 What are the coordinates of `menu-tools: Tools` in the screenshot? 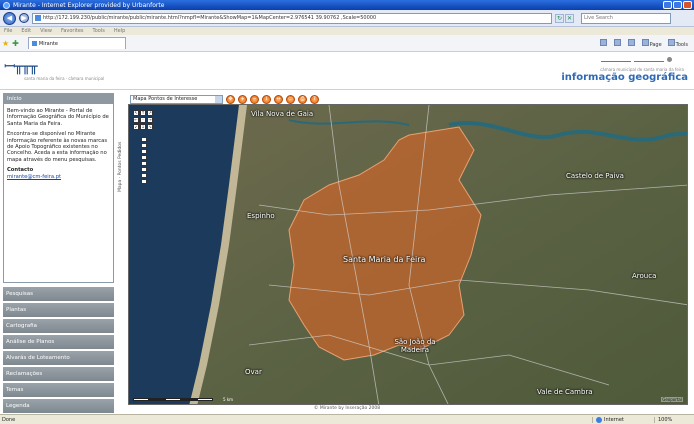 It's located at (99, 31).